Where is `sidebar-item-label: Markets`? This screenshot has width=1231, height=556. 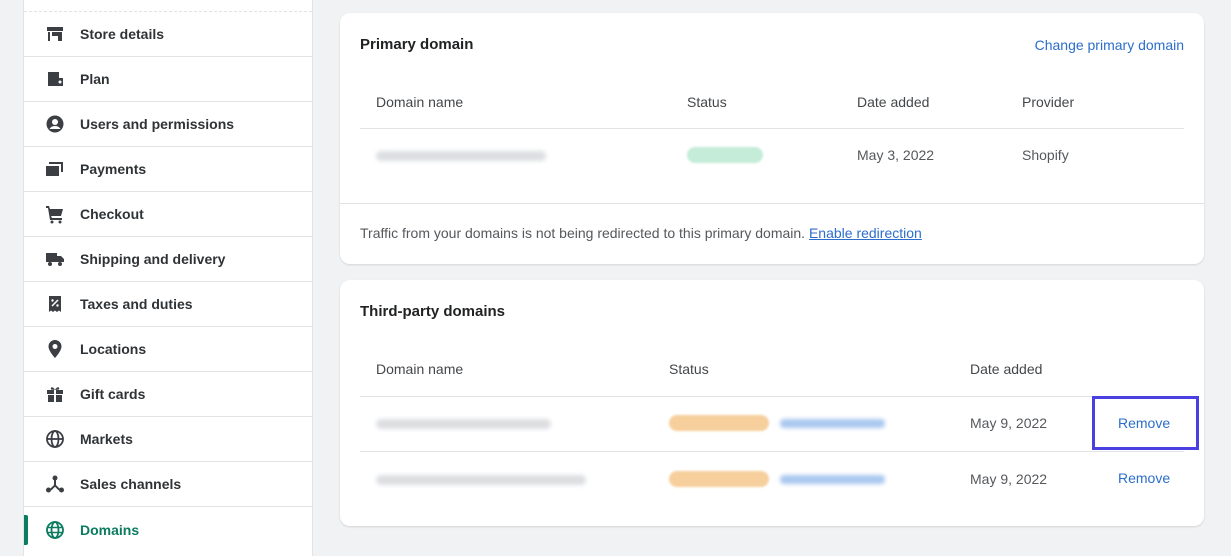
sidebar-item-label: Markets is located at coordinates (106, 439).